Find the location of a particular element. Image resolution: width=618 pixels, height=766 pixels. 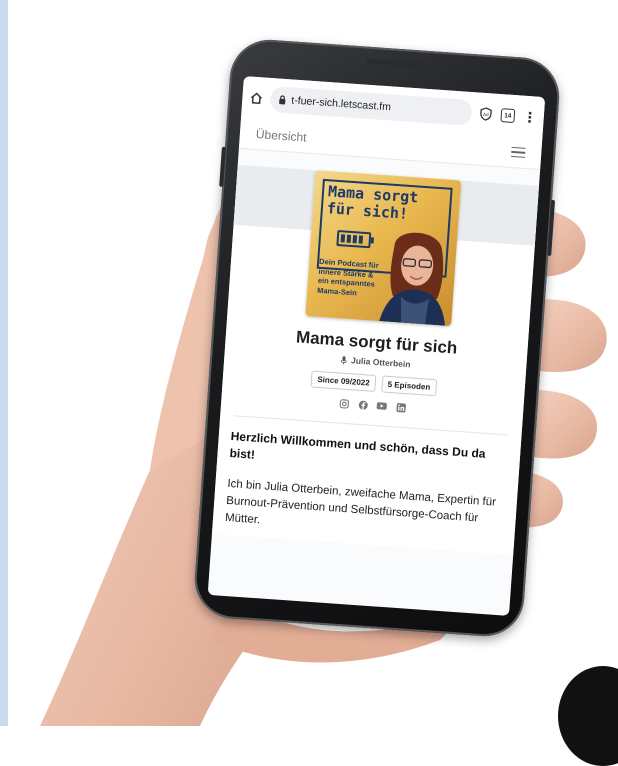

tab-count-badge: 14 is located at coordinates (508, 116).